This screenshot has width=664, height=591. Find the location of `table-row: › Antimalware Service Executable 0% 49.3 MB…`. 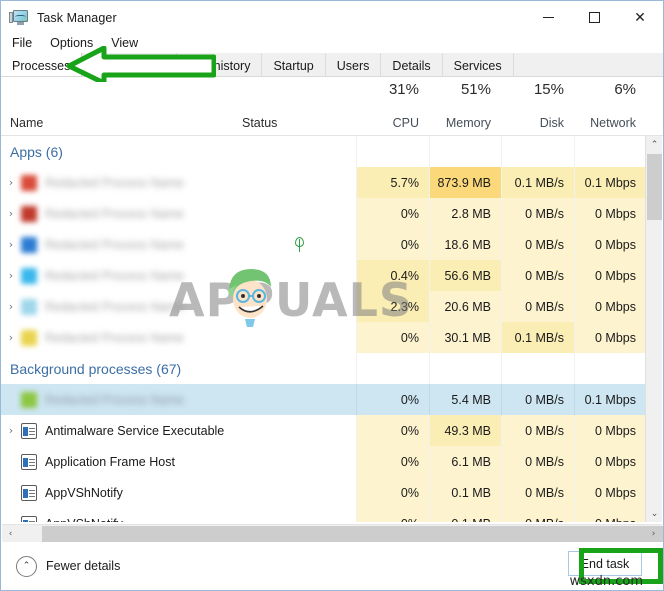

table-row: › Antimalware Service Executable 0% 49.3 MB… is located at coordinates (323, 430).